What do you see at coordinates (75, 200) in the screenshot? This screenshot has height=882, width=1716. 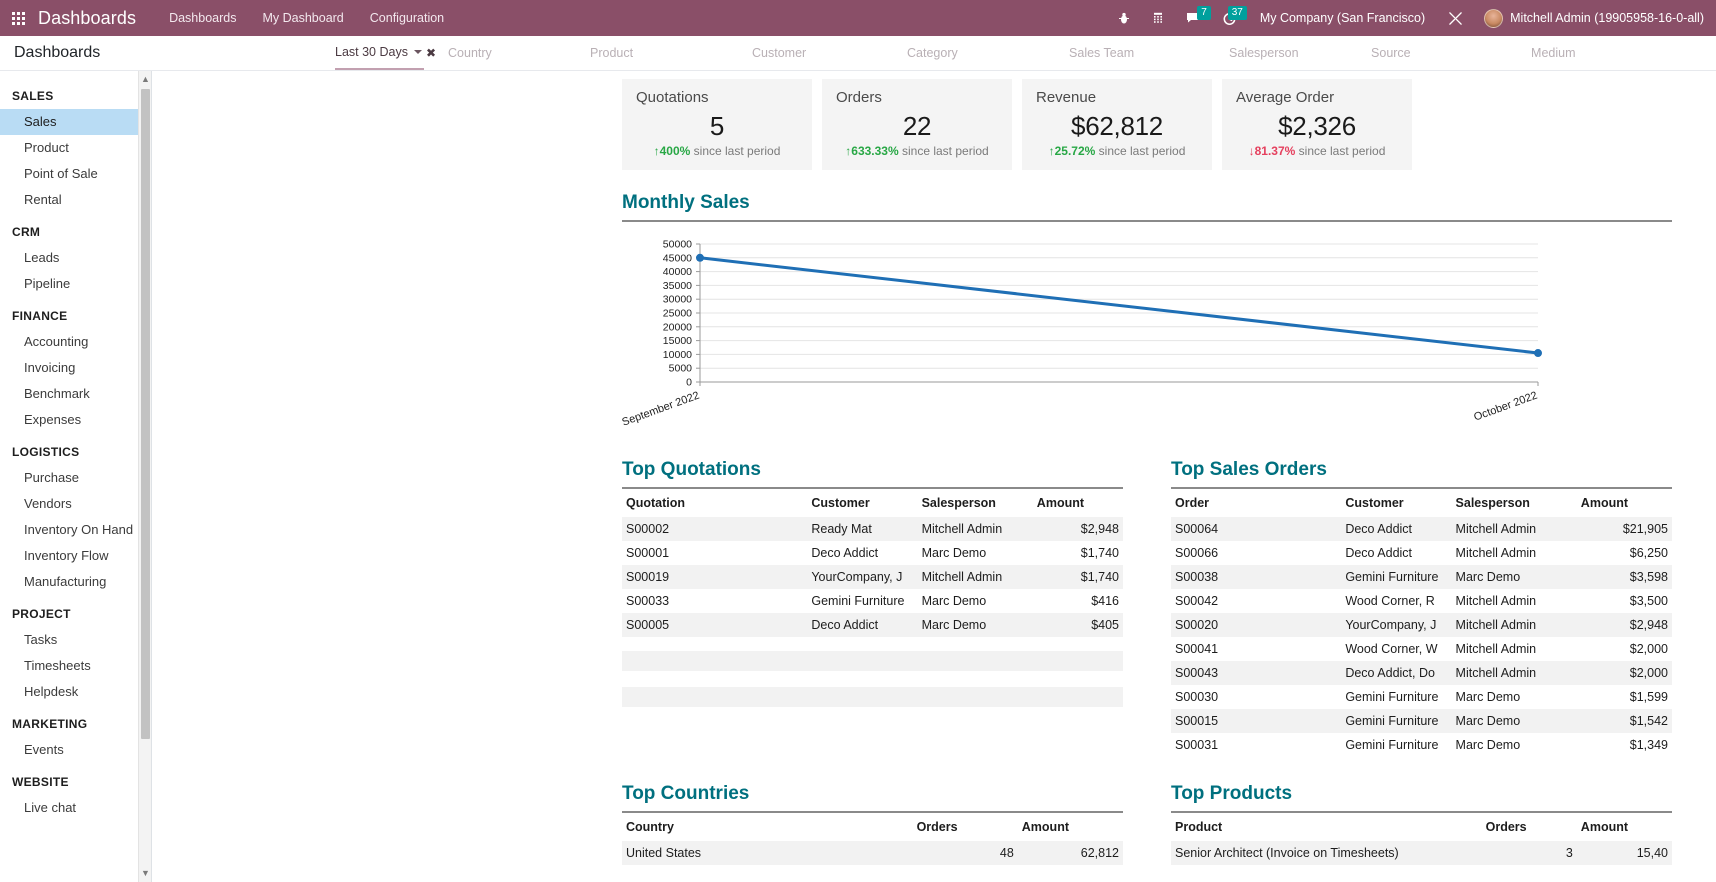 I see `sidebar-item-rental: Rental` at bounding box center [75, 200].